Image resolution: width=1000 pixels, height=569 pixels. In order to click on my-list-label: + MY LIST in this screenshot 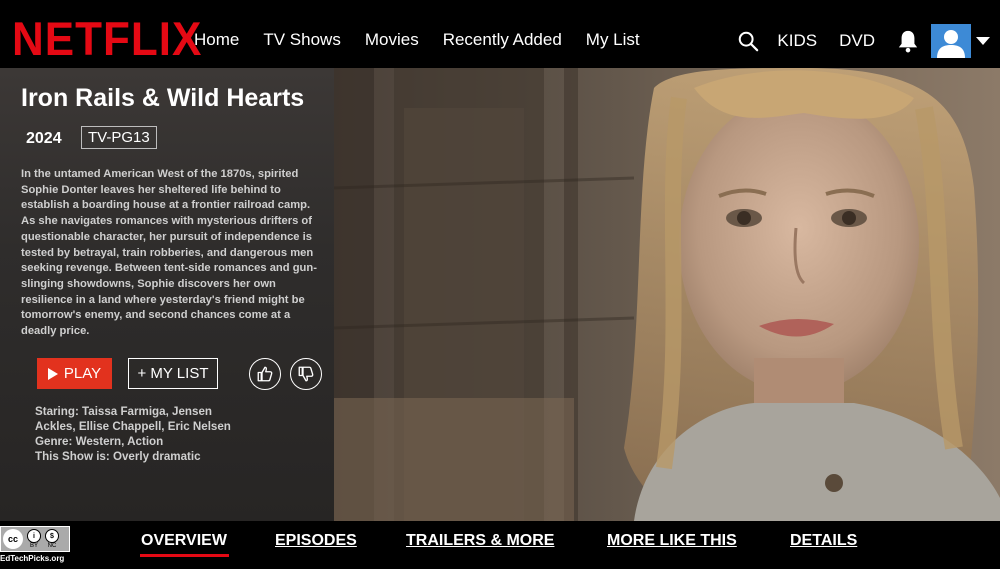, I will do `click(173, 373)`.